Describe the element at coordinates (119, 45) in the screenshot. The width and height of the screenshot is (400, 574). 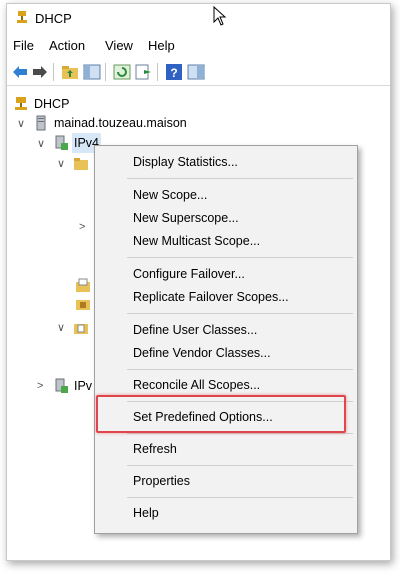
I see `menu-view: View` at that location.